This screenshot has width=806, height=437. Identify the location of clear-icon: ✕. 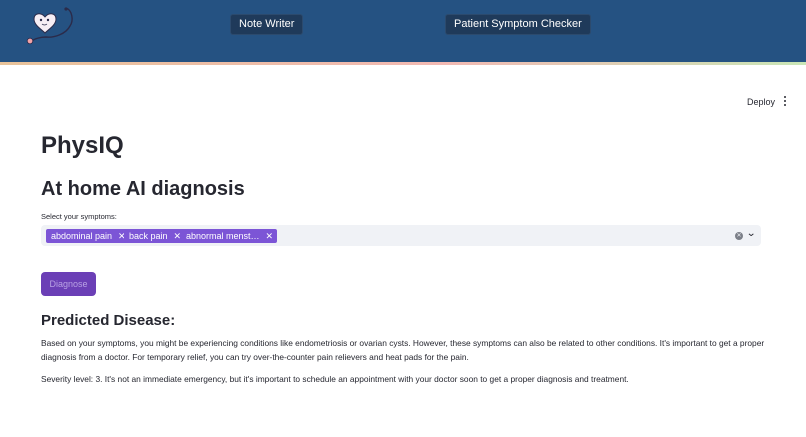
(739, 236).